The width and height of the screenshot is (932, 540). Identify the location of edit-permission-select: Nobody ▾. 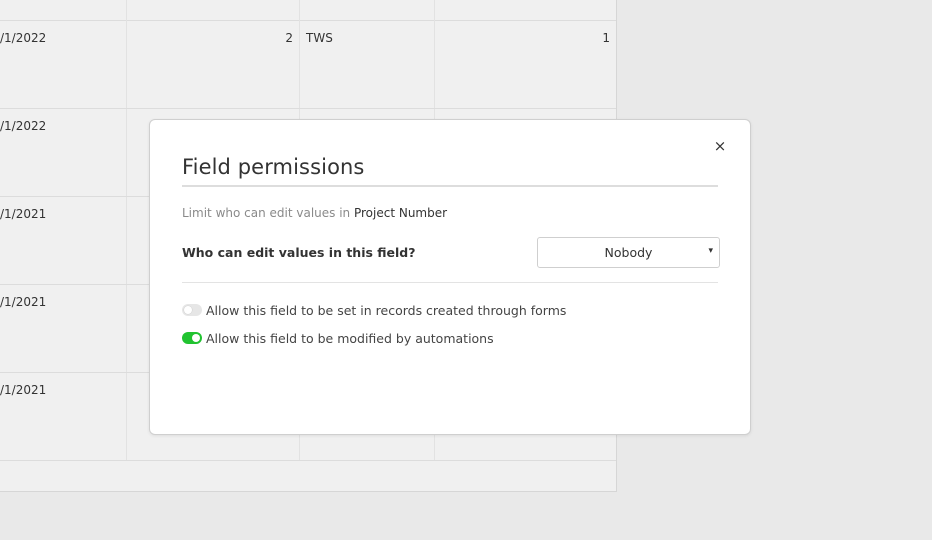
(628, 252).